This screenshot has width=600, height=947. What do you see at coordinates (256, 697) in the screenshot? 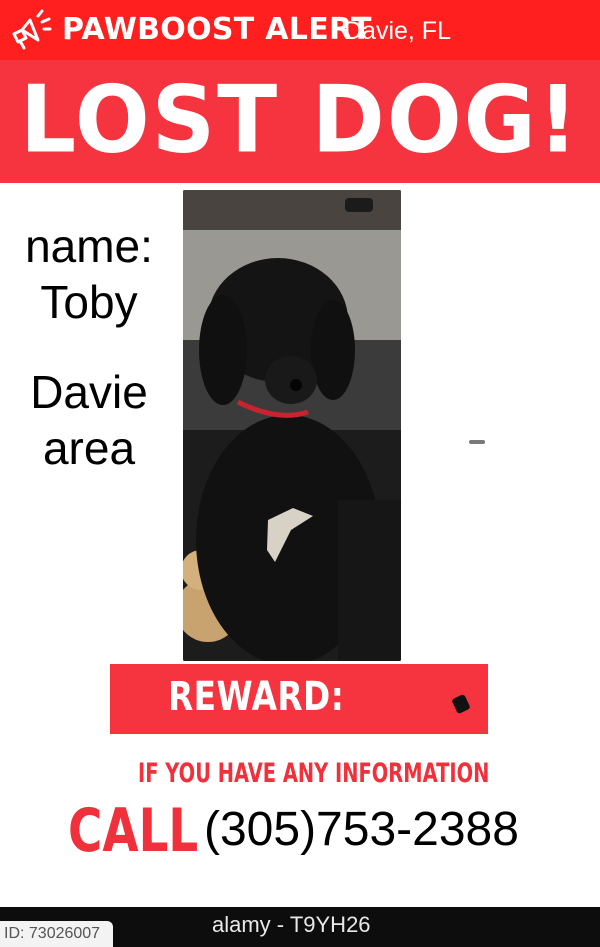
I see `reward-label: REWARD:` at bounding box center [256, 697].